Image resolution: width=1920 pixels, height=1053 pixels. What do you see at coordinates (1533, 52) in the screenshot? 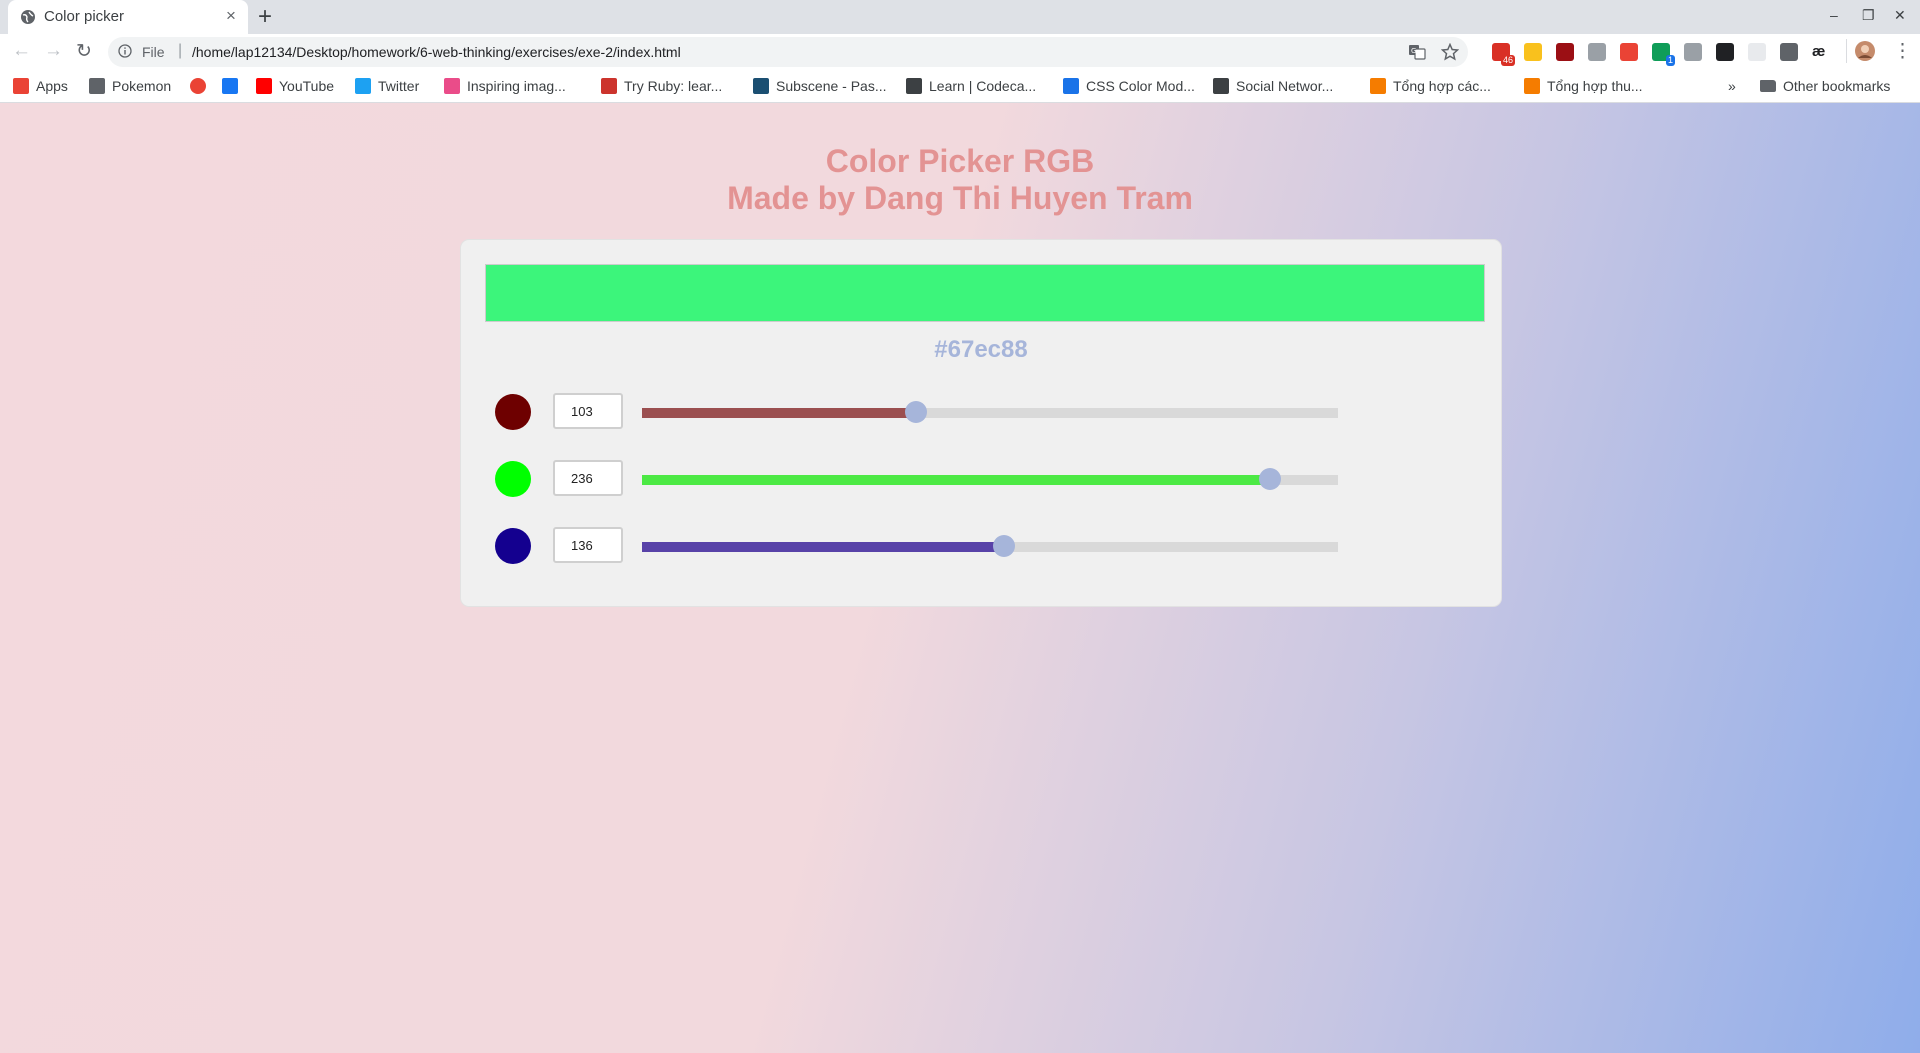
I see `note-icon` at bounding box center [1533, 52].